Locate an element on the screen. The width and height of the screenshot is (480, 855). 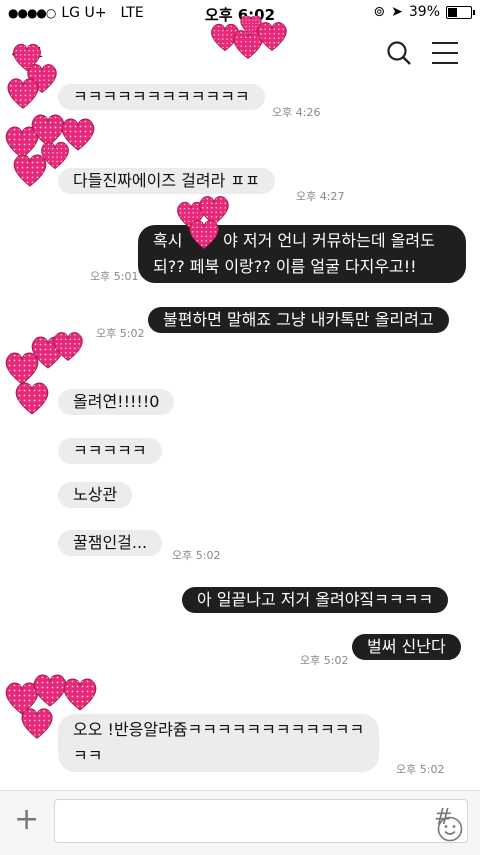
message-input-bar: + # is located at coordinates (240, 822).